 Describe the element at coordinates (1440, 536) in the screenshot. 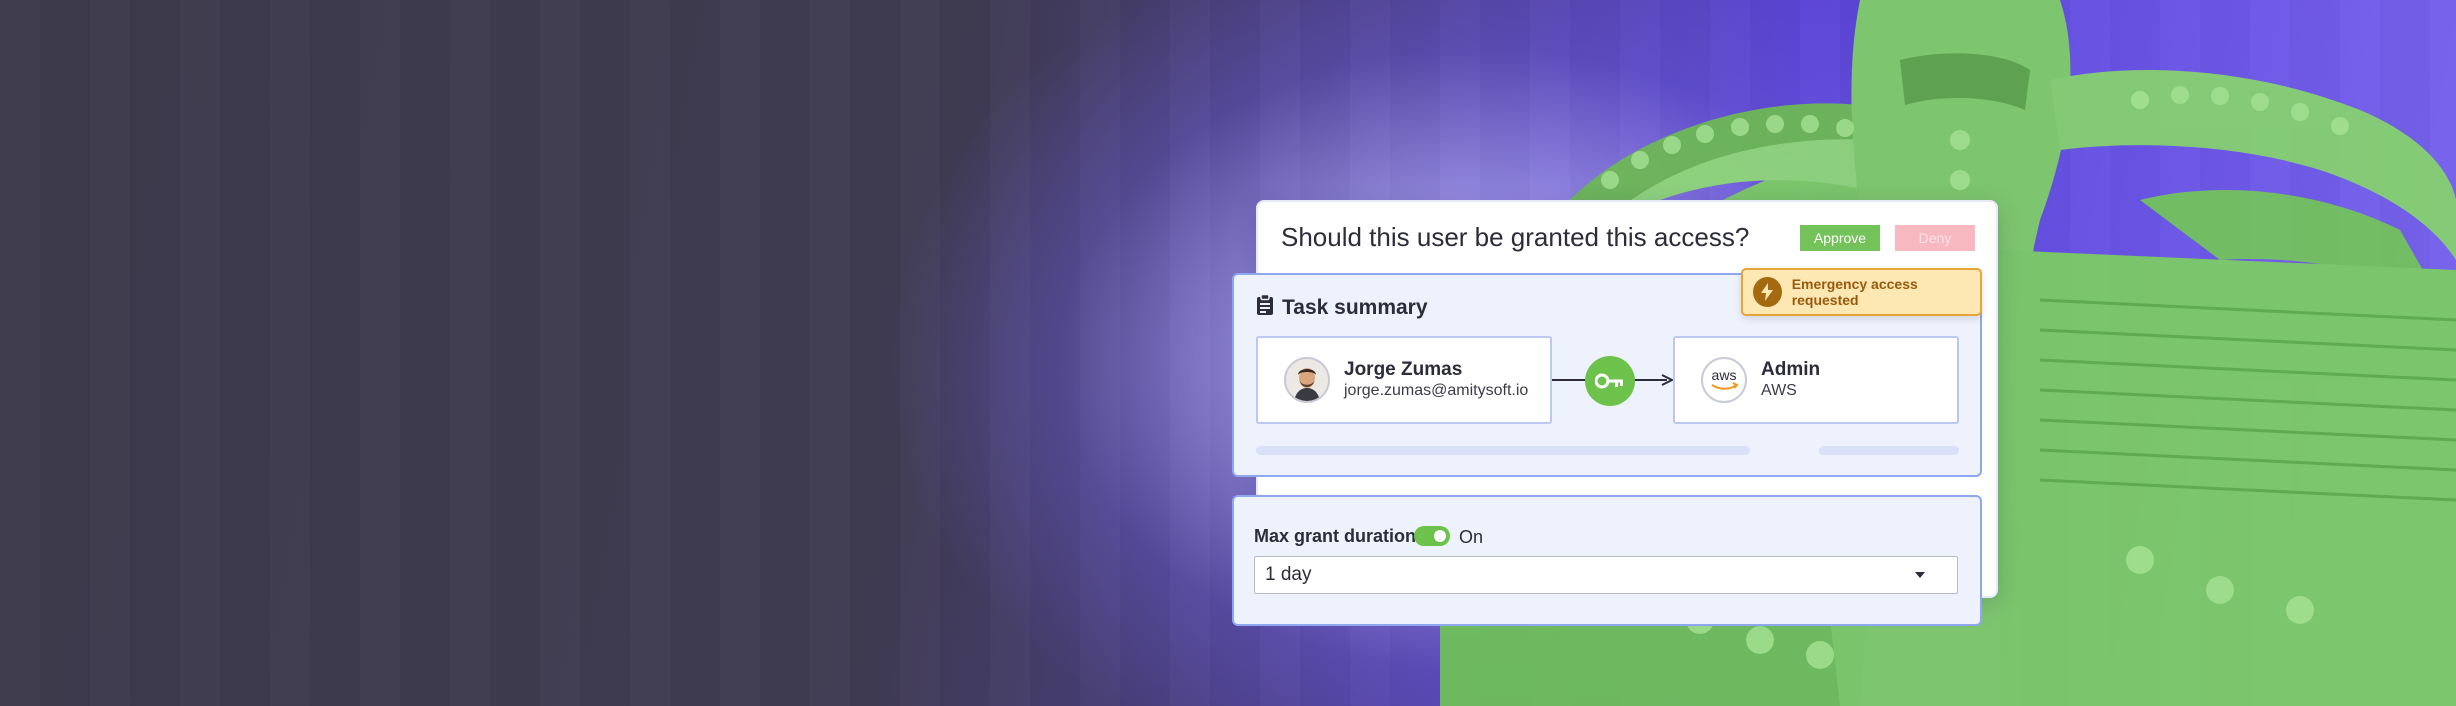

I see `toggle-knob` at that location.